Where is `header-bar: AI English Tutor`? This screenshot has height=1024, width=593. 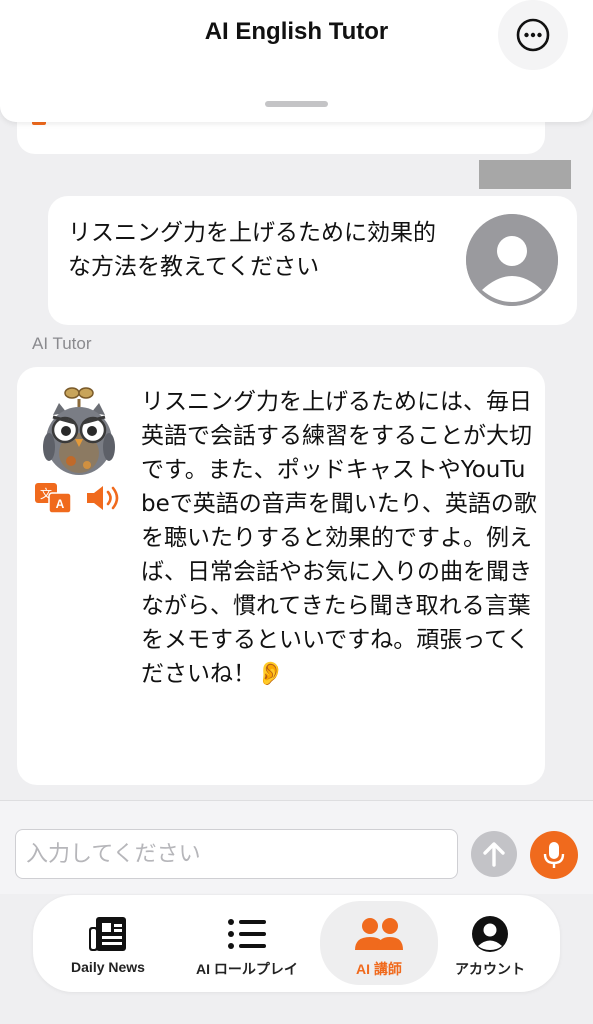 header-bar: AI English Tutor is located at coordinates (296, 61).